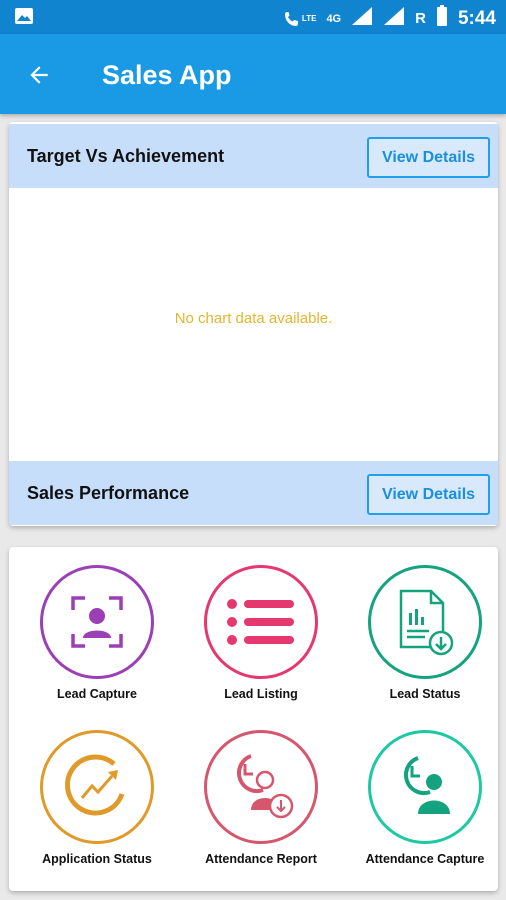  What do you see at coordinates (300, 19) in the screenshot?
I see `call-wifi-icon: LTE` at bounding box center [300, 19].